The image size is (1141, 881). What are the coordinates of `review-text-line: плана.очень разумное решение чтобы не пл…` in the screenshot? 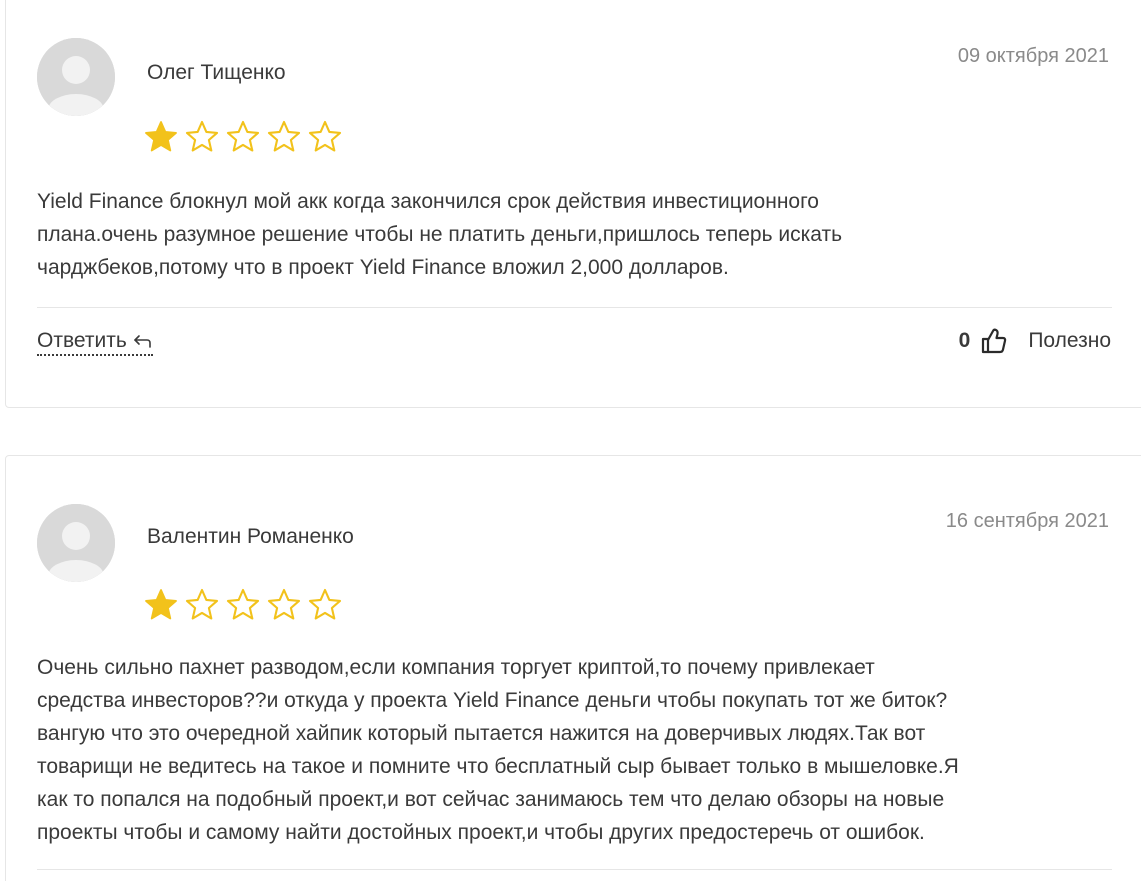 It's located at (440, 234).